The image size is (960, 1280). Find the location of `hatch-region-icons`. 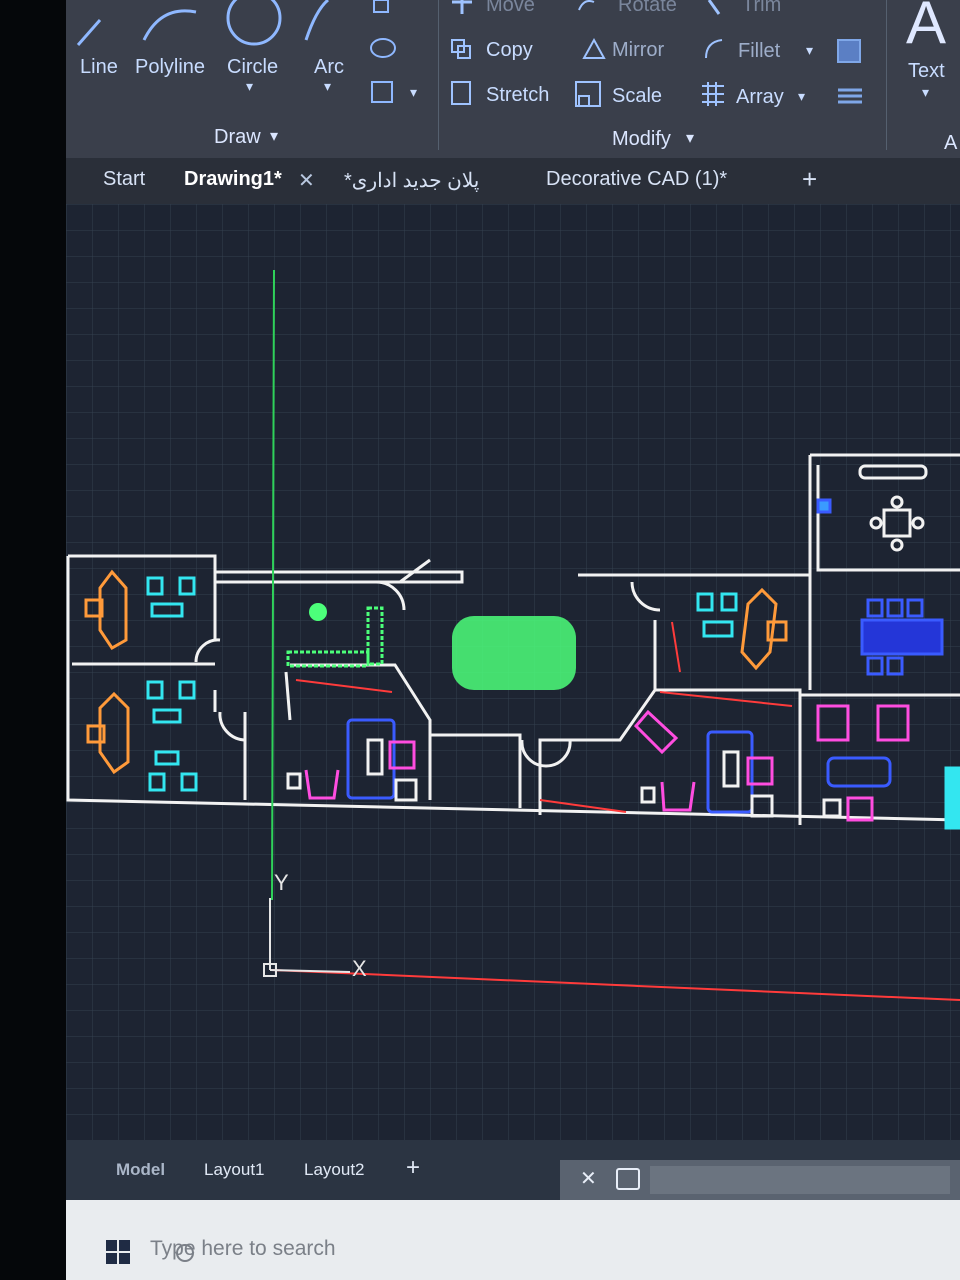

hatch-region-icons is located at coordinates (396, 60).